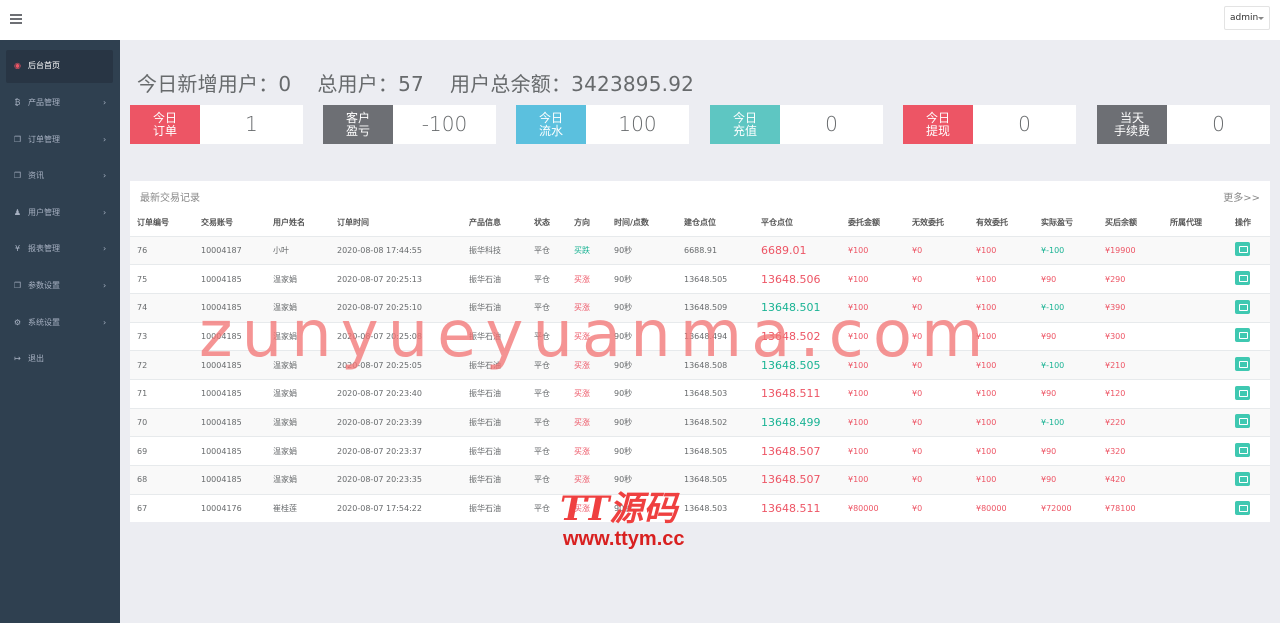 The height and width of the screenshot is (623, 1280). Describe the element at coordinates (59, 66) in the screenshot. I see `sidebar-item-1: ◉ 后台首页` at that location.